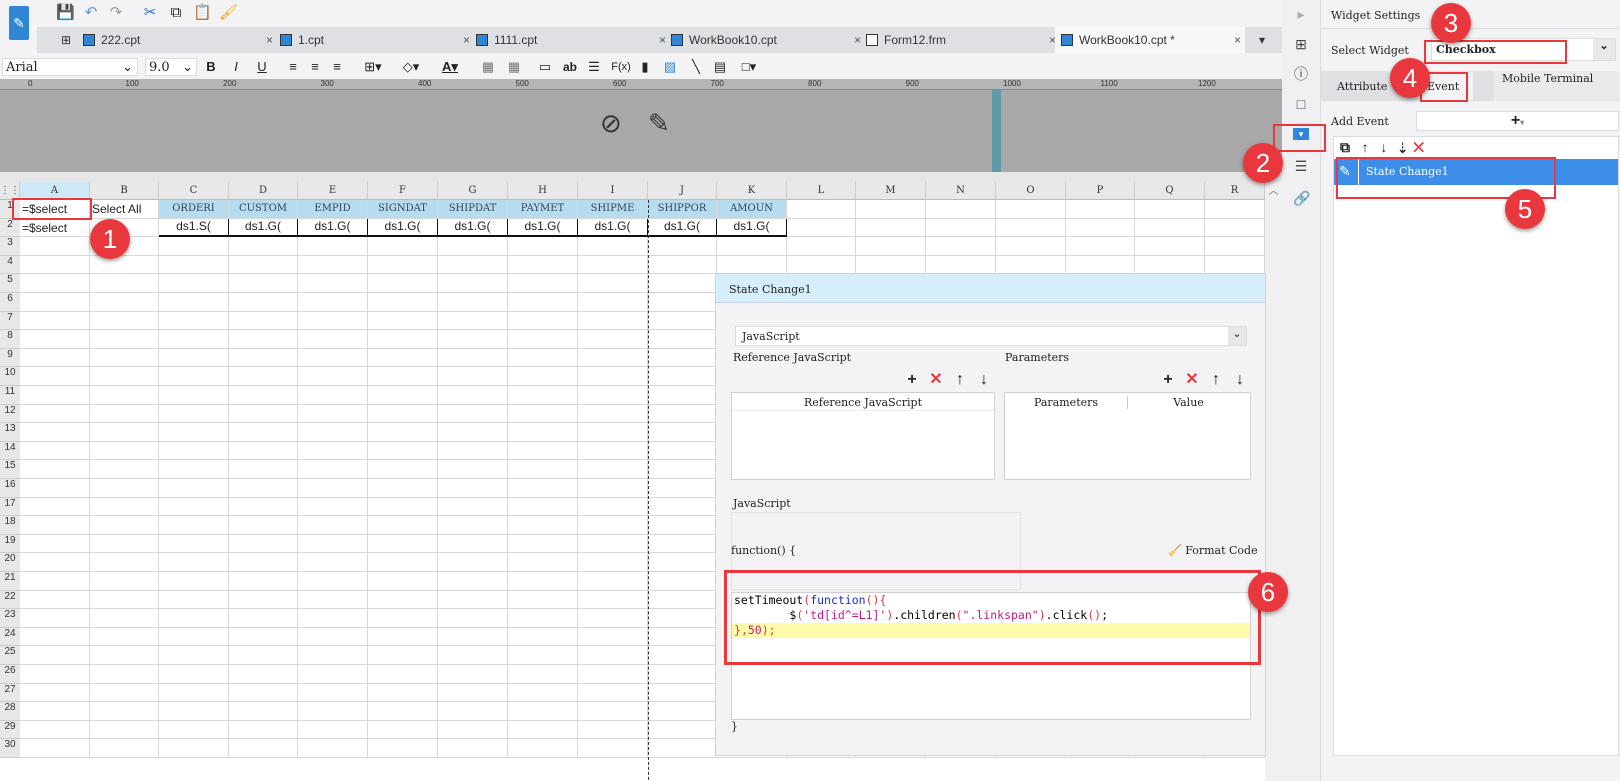 The image size is (1620, 781). Describe the element at coordinates (10, 246) in the screenshot. I see `row-header: 3` at that location.